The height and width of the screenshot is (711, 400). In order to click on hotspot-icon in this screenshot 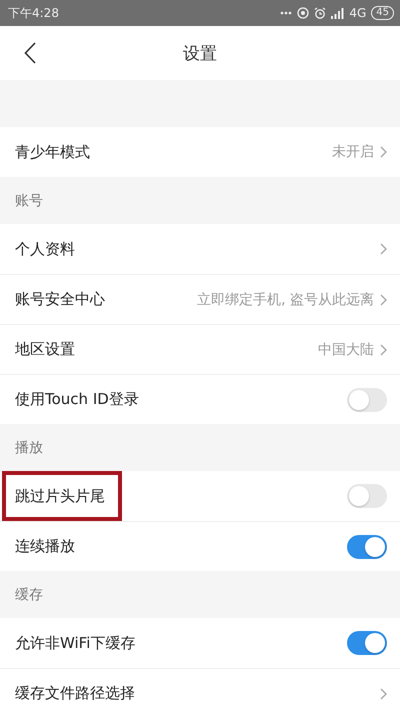, I will do `click(303, 13)`.